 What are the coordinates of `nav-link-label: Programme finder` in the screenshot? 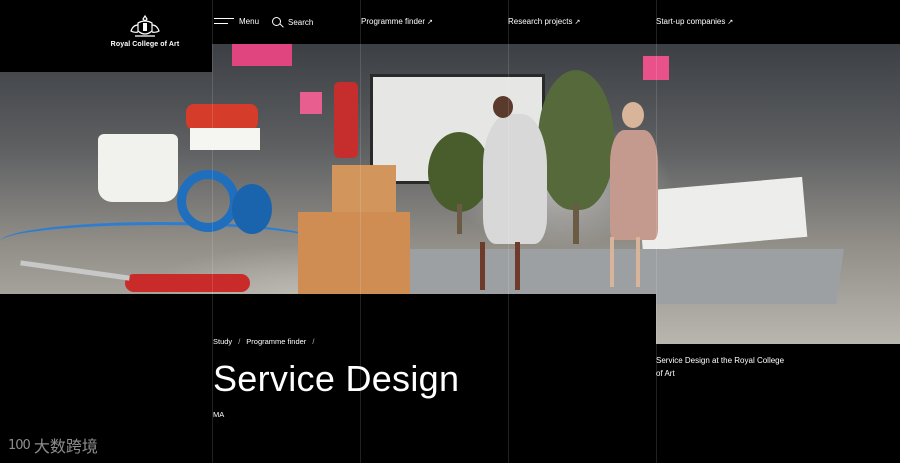 It's located at (393, 21).